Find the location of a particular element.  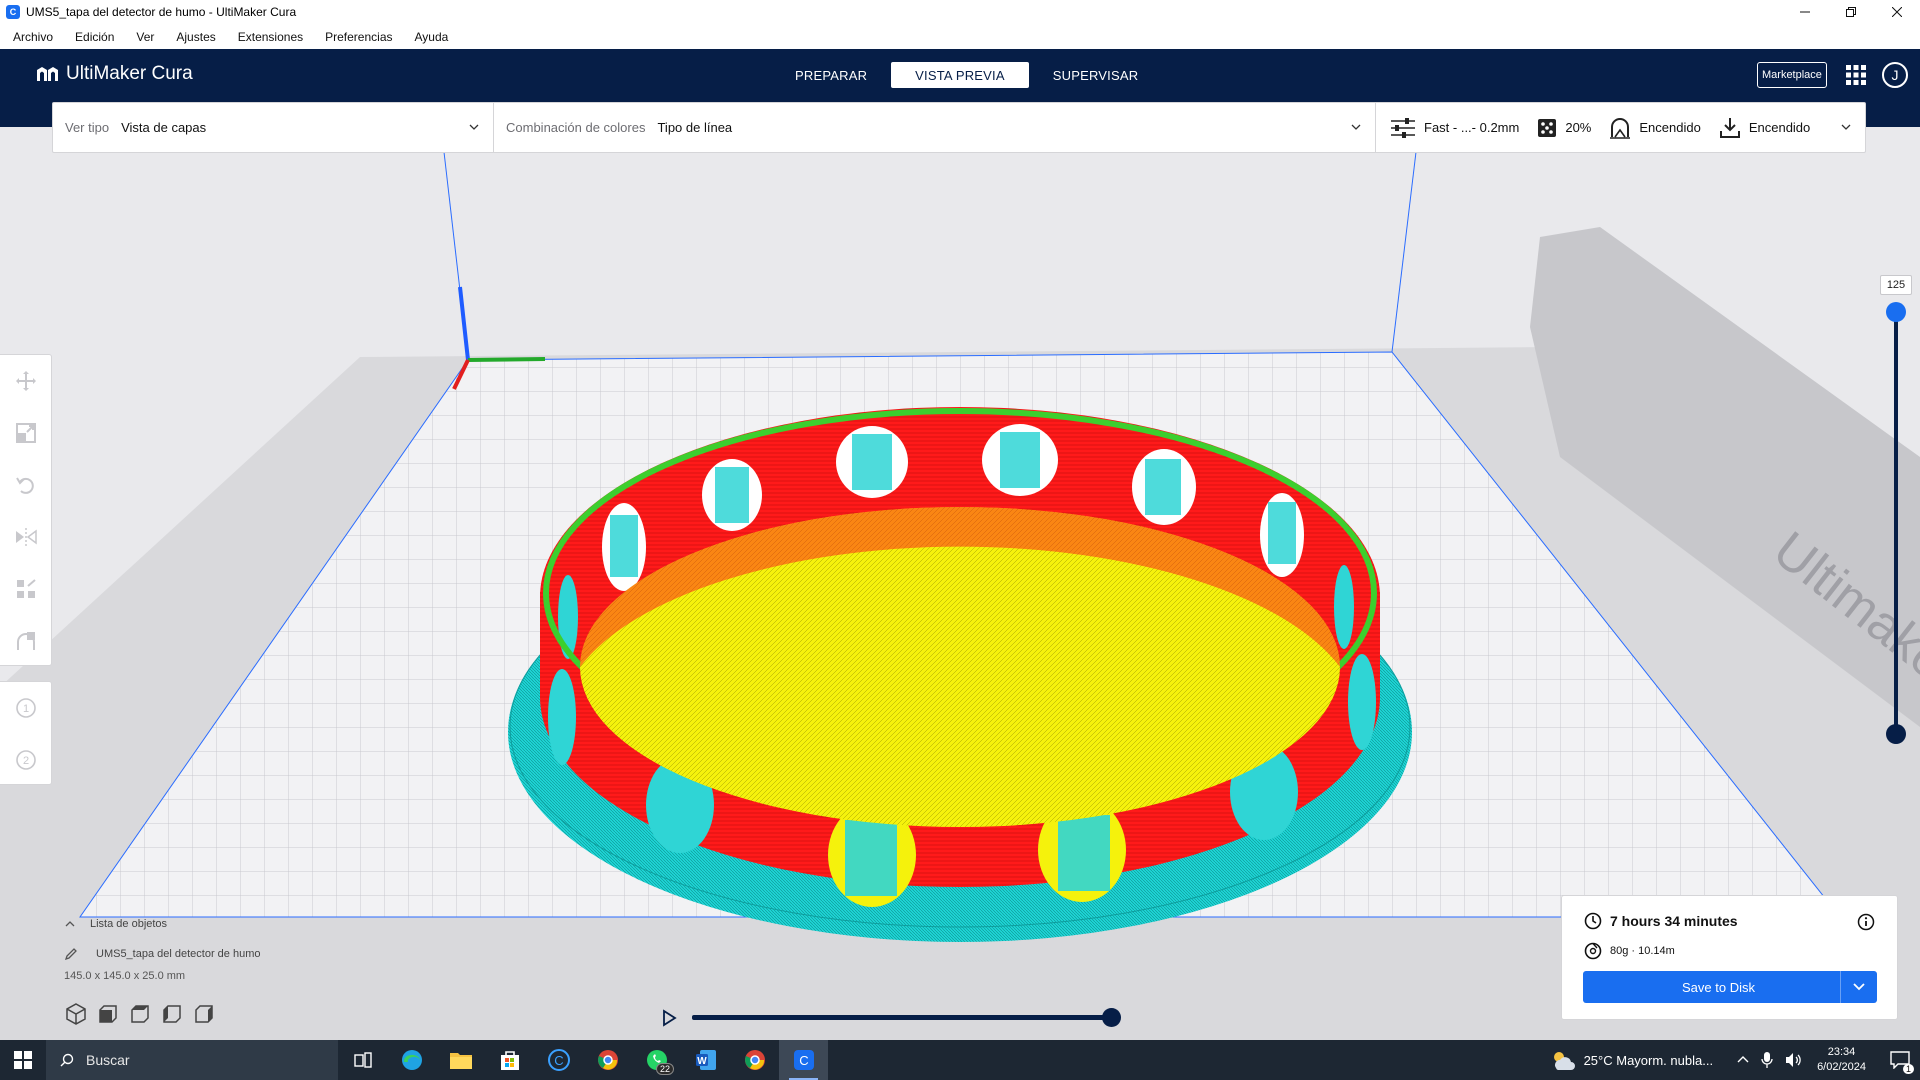

mirror-tool-button is located at coordinates (26, 537).